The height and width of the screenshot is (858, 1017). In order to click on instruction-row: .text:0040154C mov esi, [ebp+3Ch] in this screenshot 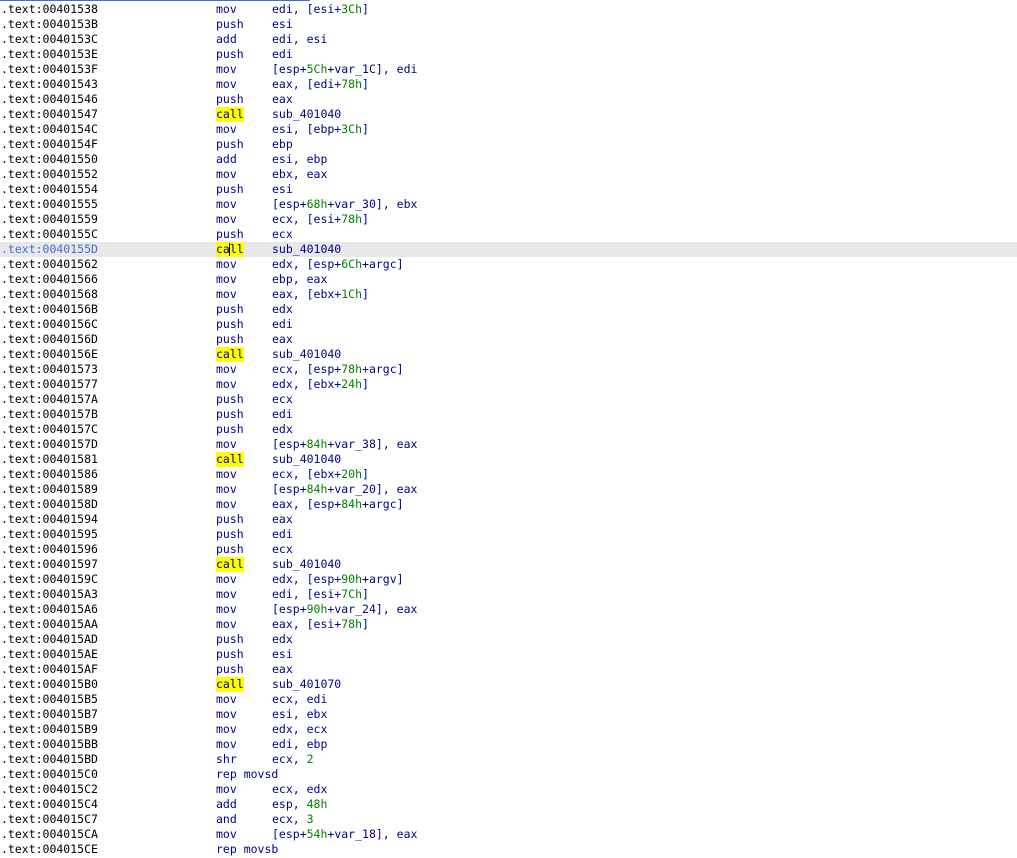, I will do `click(508, 129)`.